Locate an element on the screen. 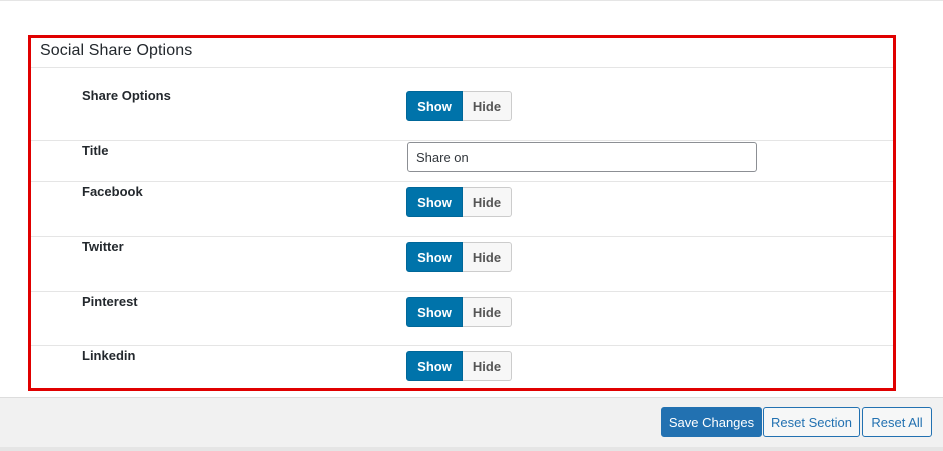 The width and height of the screenshot is (943, 451). reset-all-button: Reset All is located at coordinates (897, 422).